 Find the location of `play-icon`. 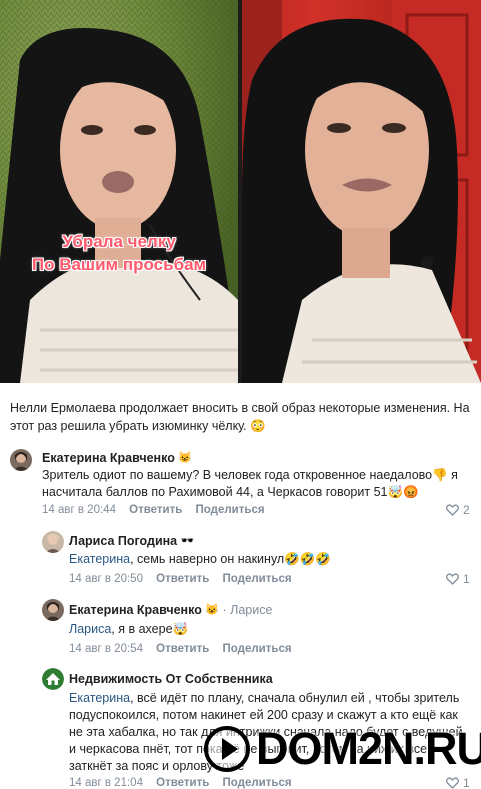

play-icon is located at coordinates (227, 749).